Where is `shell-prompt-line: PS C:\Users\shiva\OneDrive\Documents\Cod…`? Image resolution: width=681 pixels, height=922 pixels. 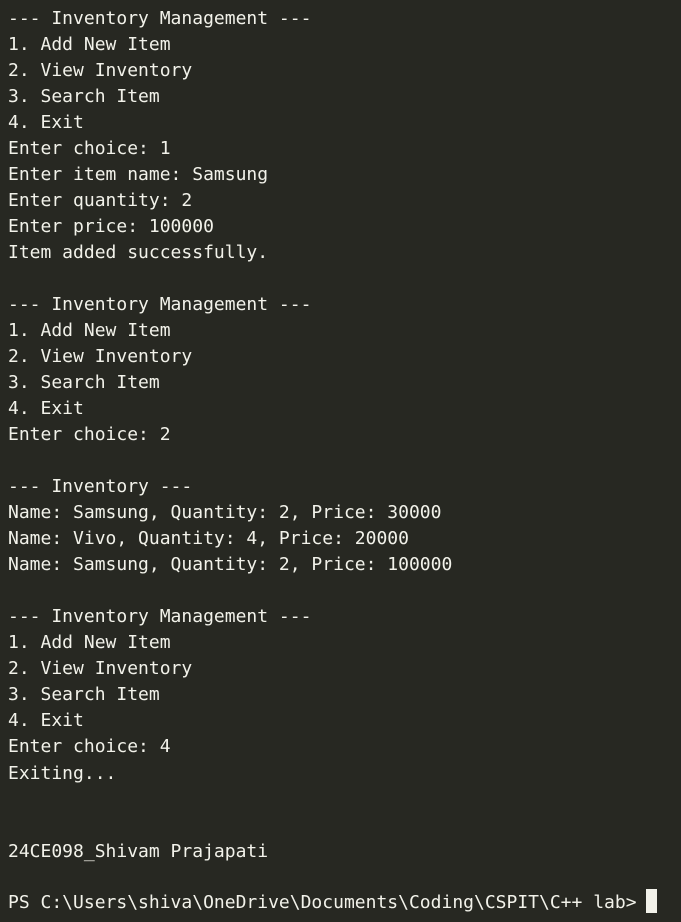 shell-prompt-line: PS C:\Users\shiva\OneDrive\Documents\Cod… is located at coordinates (332, 902).